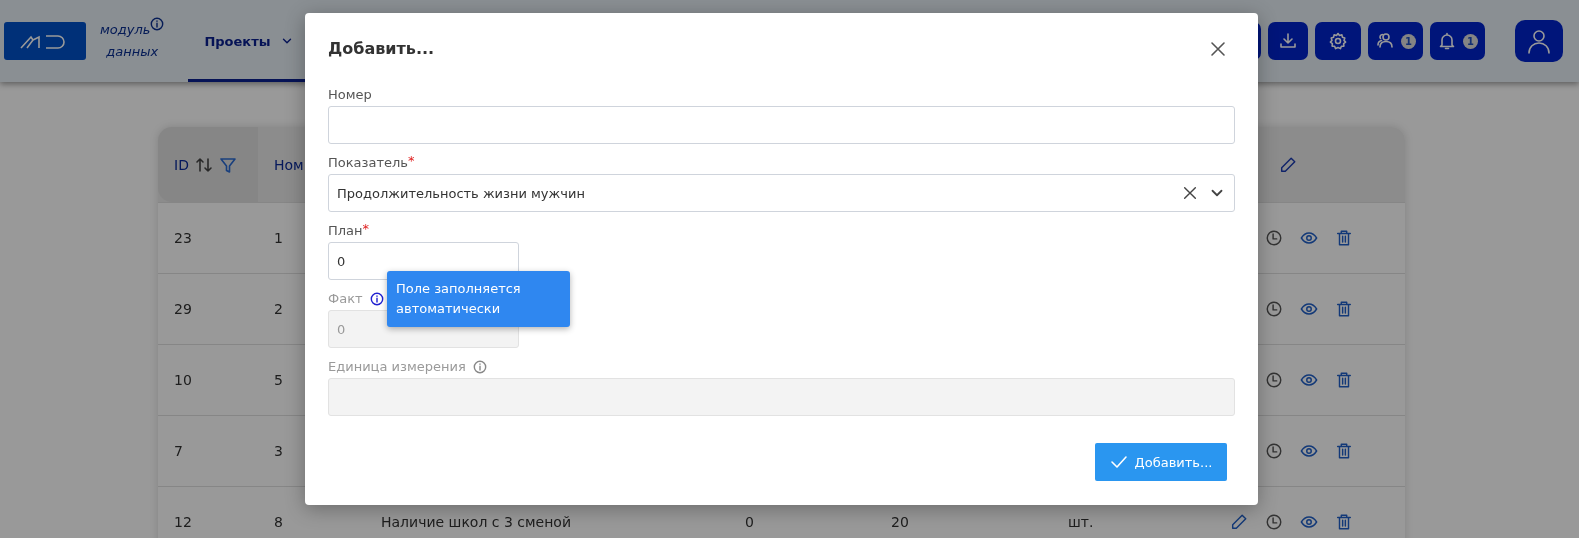 The image size is (1579, 538). Describe the element at coordinates (45, 41) in the screenshot. I see `logo` at that location.